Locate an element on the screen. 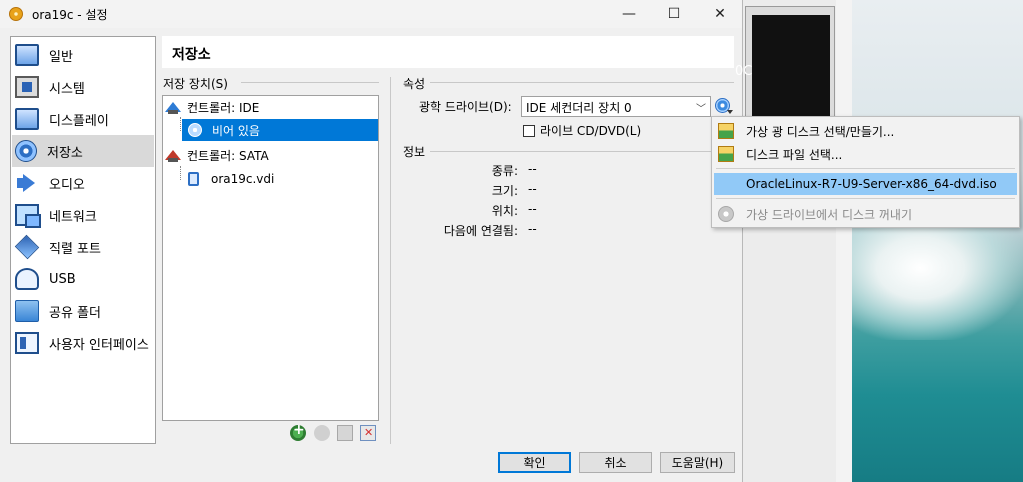  system-chip-icon is located at coordinates (27, 87).